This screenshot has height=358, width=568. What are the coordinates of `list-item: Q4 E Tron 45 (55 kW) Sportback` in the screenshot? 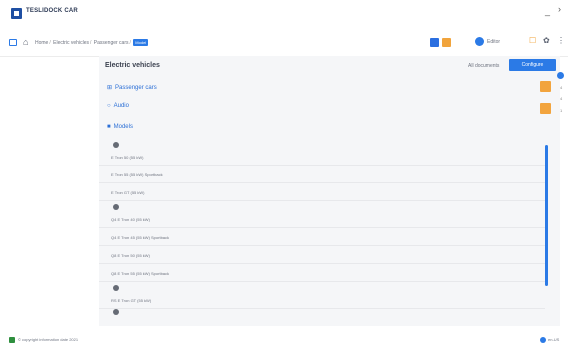 It's located at (322, 238).